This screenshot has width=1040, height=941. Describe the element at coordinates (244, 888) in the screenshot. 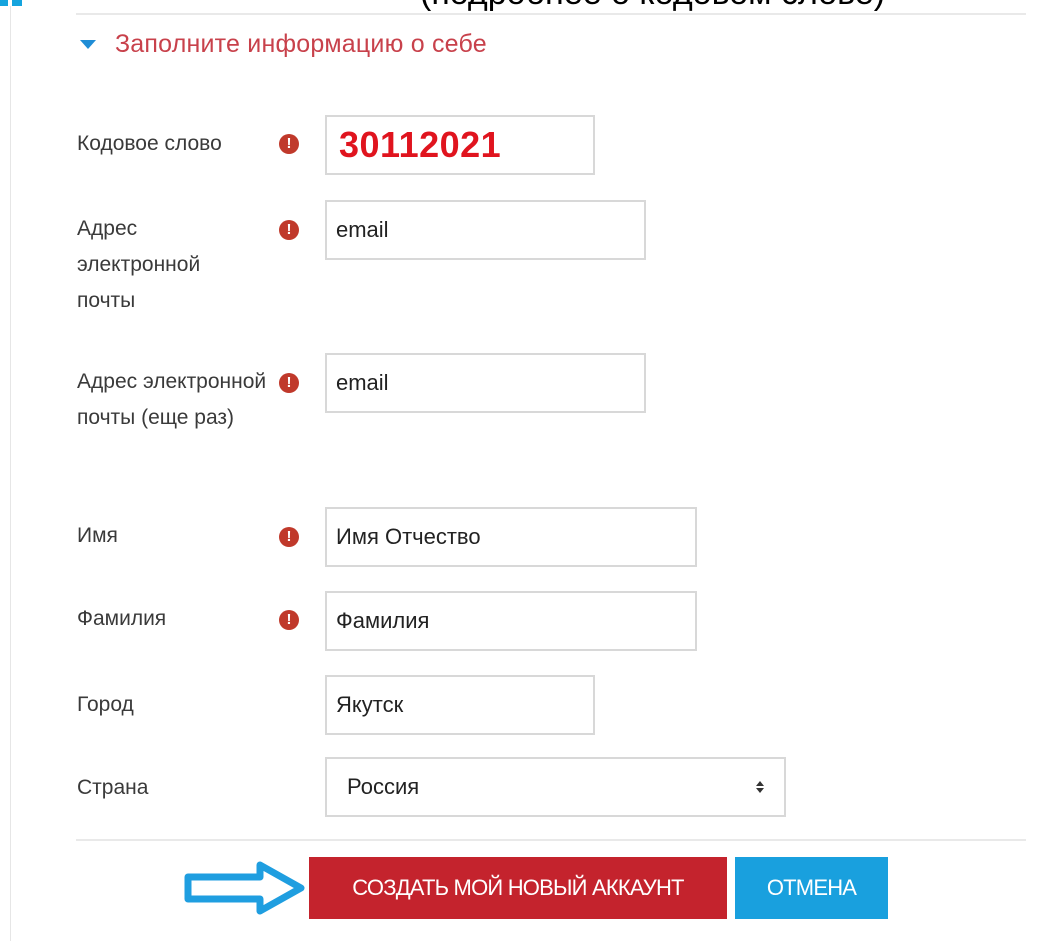

I see `arrow-right-outline-icon` at that location.